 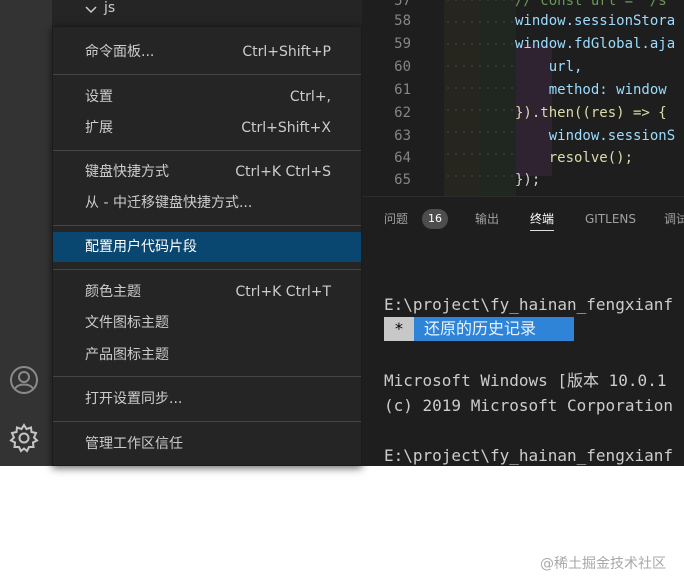 I want to click on menu-item-shortcut: Ctrl+Shift+P, so click(x=286, y=52).